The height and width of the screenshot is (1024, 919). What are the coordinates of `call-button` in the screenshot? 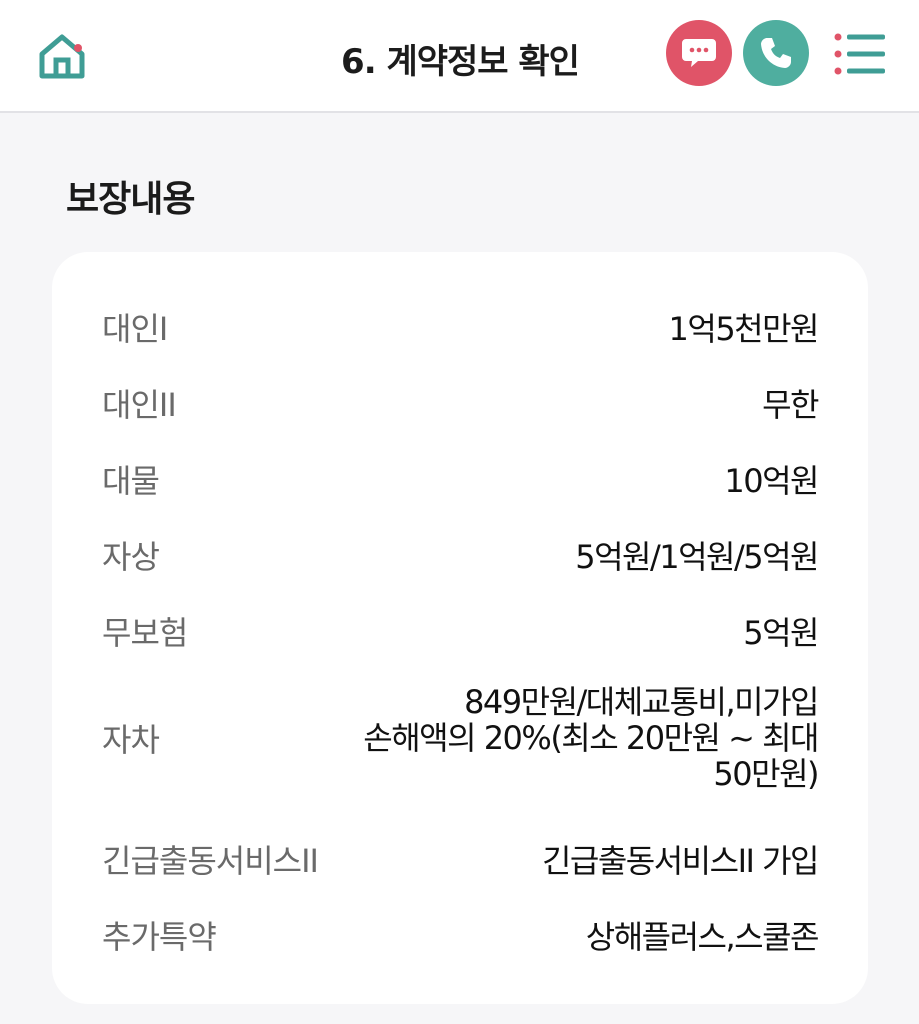 It's located at (776, 53).